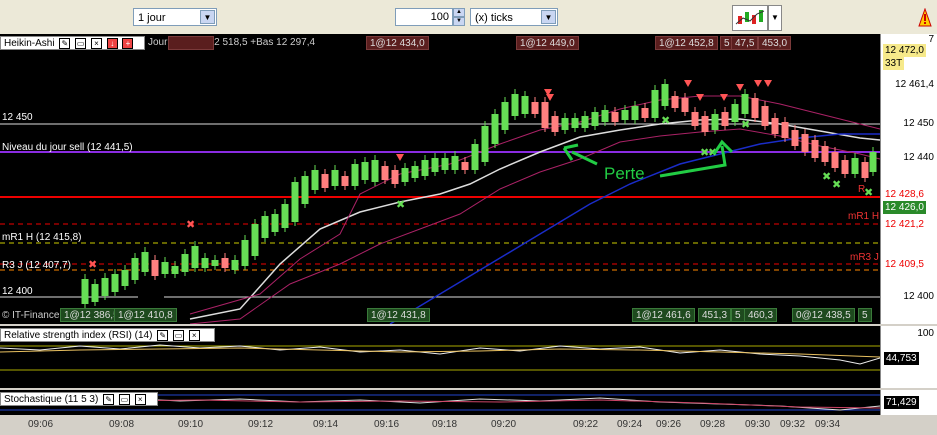 This screenshot has height=435, width=937. Describe the element at coordinates (864, 216) in the screenshot. I see `label-mr1h: mR1 H` at that location.